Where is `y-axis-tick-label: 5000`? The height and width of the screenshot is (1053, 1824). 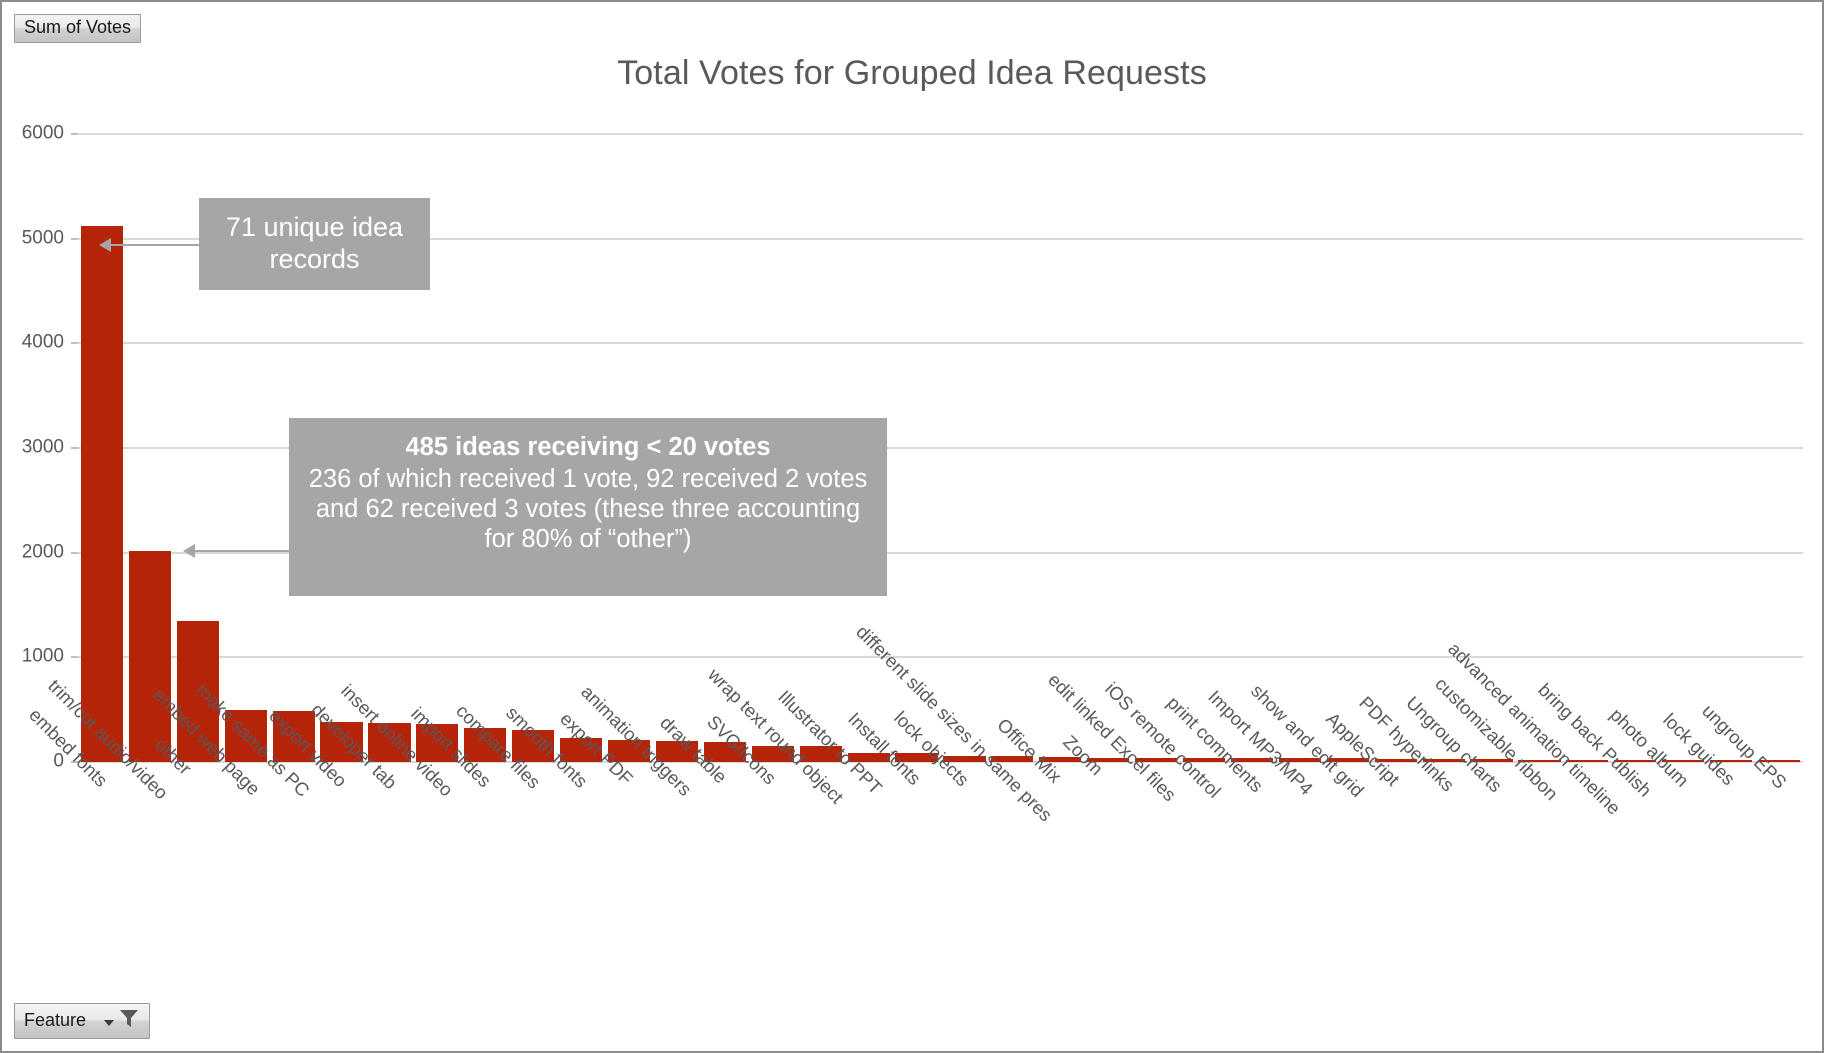
y-axis-tick-label: 5000 is located at coordinates (42, 238).